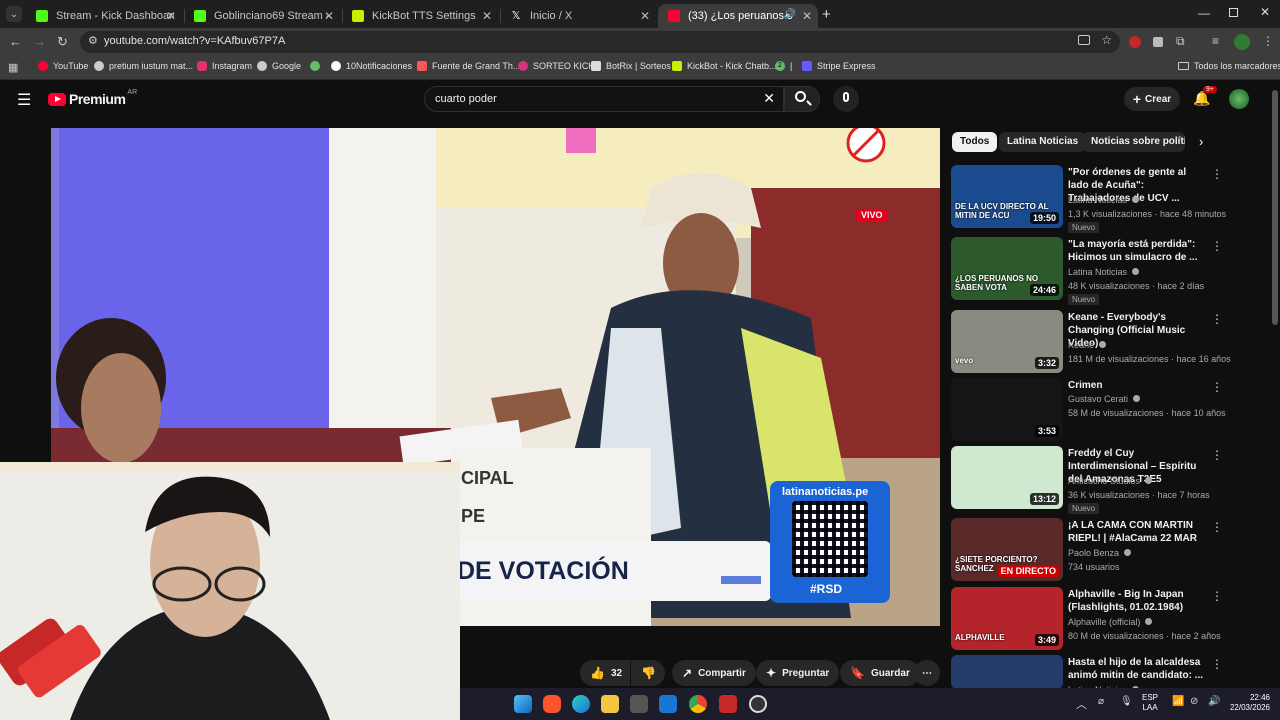  Describe the element at coordinates (13, 67) in the screenshot. I see `apps-grid-icon: ▦` at that location.